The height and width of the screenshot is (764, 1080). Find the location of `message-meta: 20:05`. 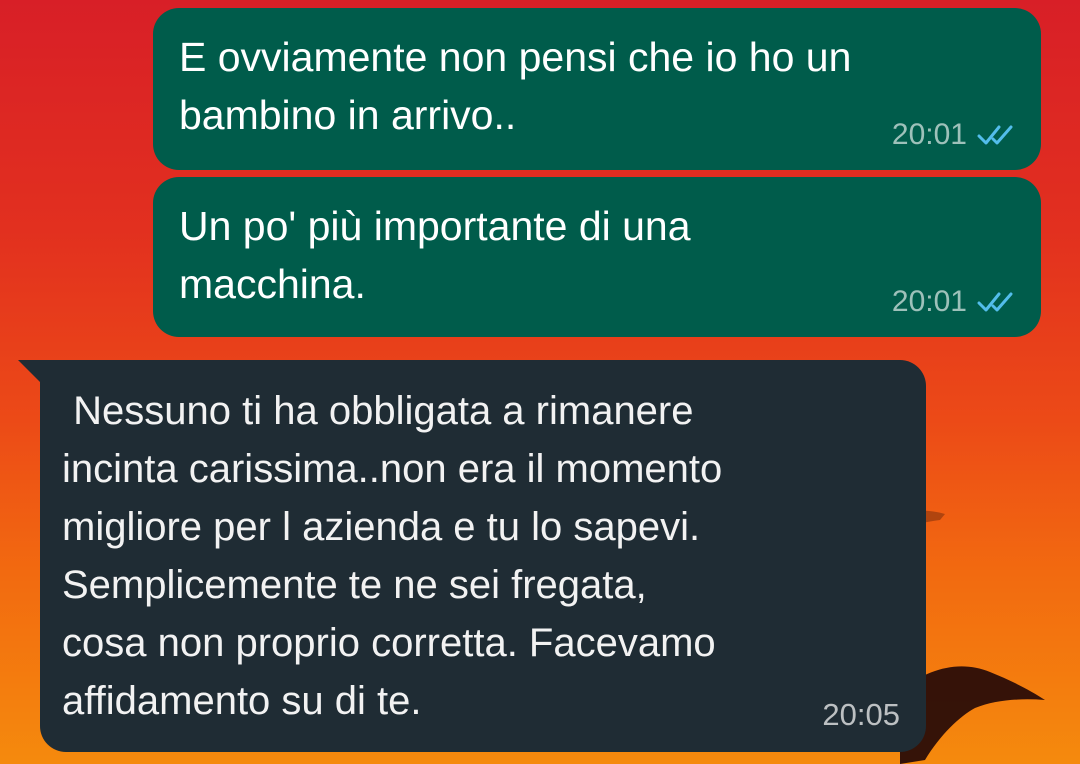

message-meta: 20:05 is located at coordinates (861, 715).